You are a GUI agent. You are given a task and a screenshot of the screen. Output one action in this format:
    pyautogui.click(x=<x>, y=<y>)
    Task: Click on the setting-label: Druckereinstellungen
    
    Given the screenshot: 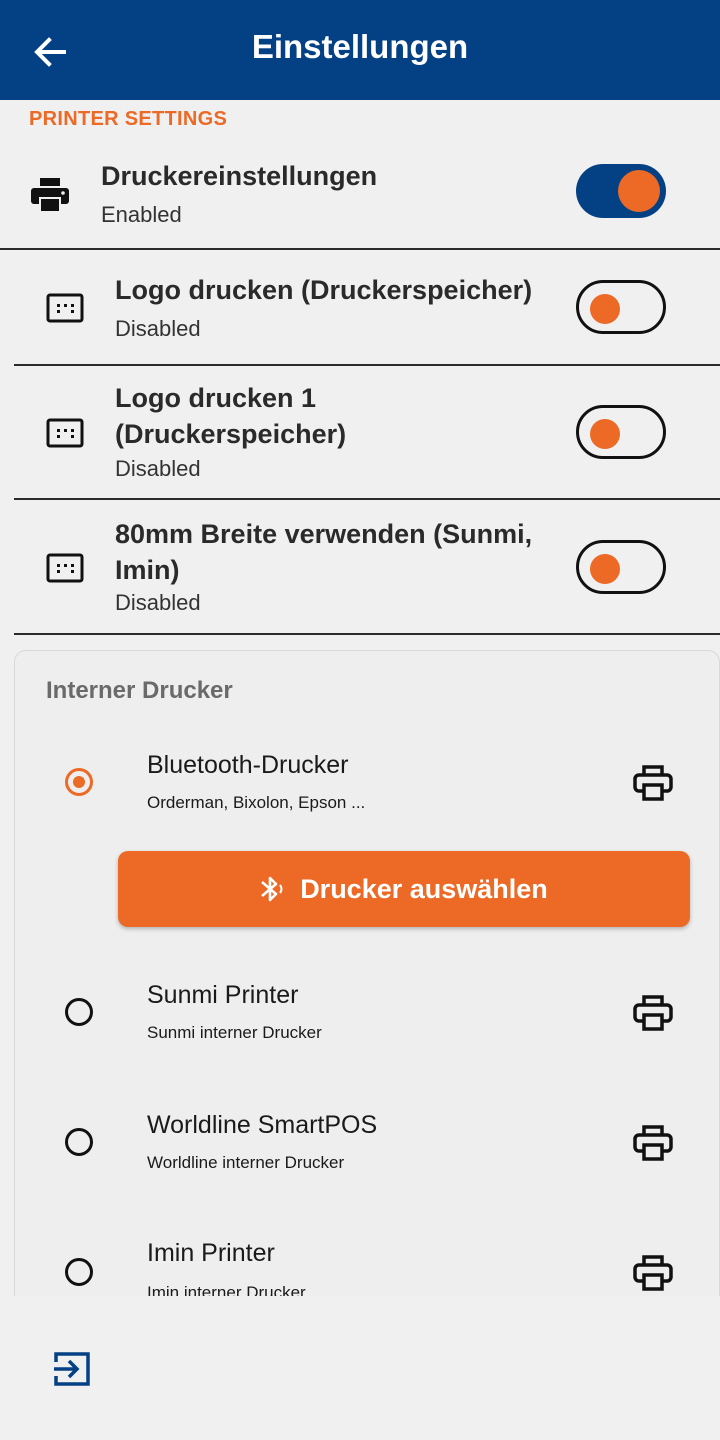 What is the action you would take?
    pyautogui.click(x=239, y=176)
    